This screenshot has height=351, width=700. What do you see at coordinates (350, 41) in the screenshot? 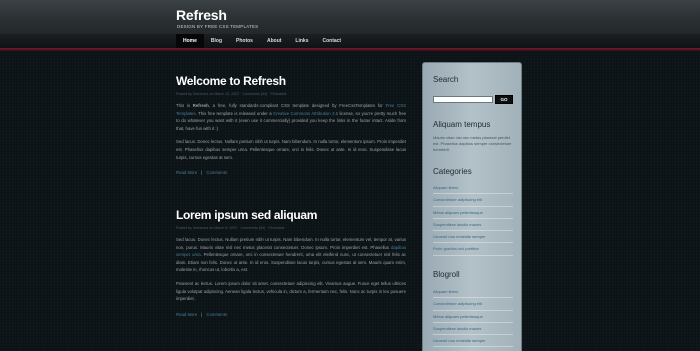
I see `navbar` at bounding box center [350, 41].